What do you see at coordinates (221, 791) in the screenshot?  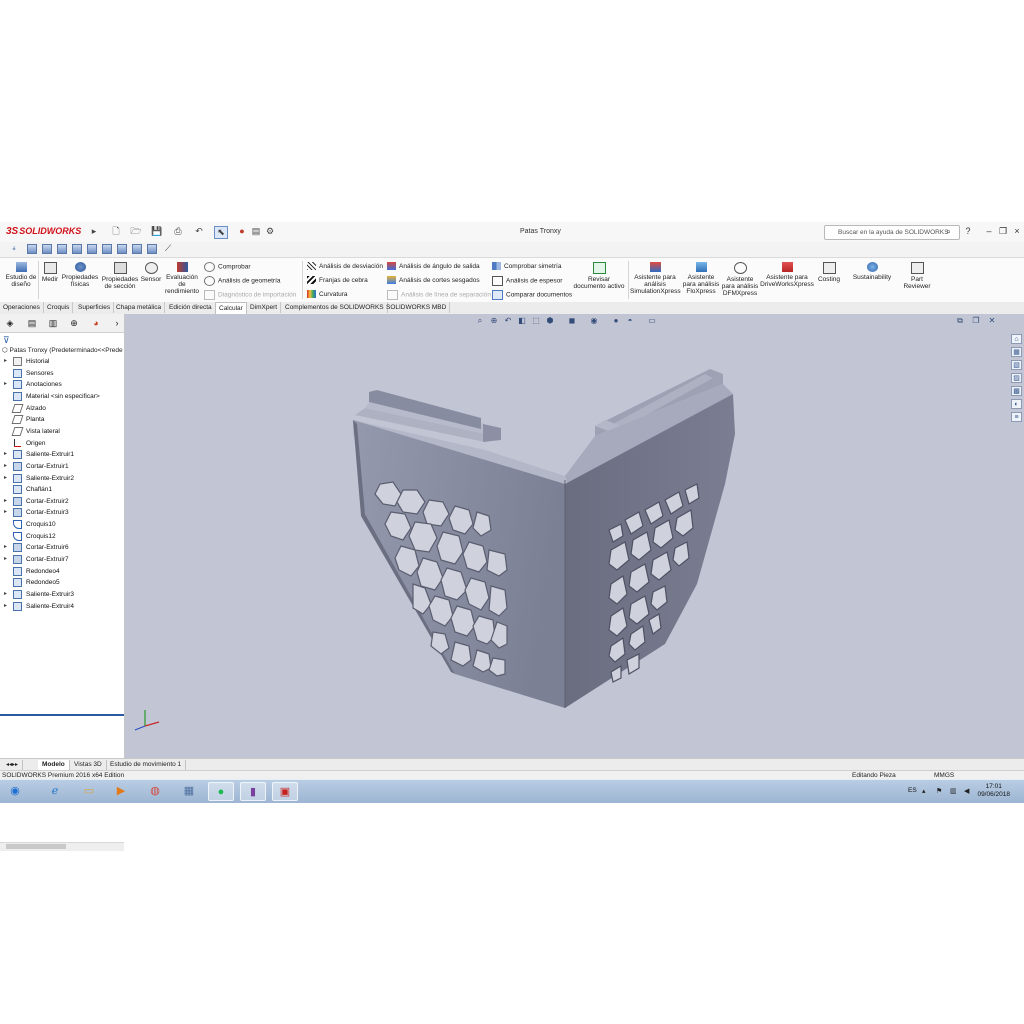 I see `spotify-icon: ●` at bounding box center [221, 791].